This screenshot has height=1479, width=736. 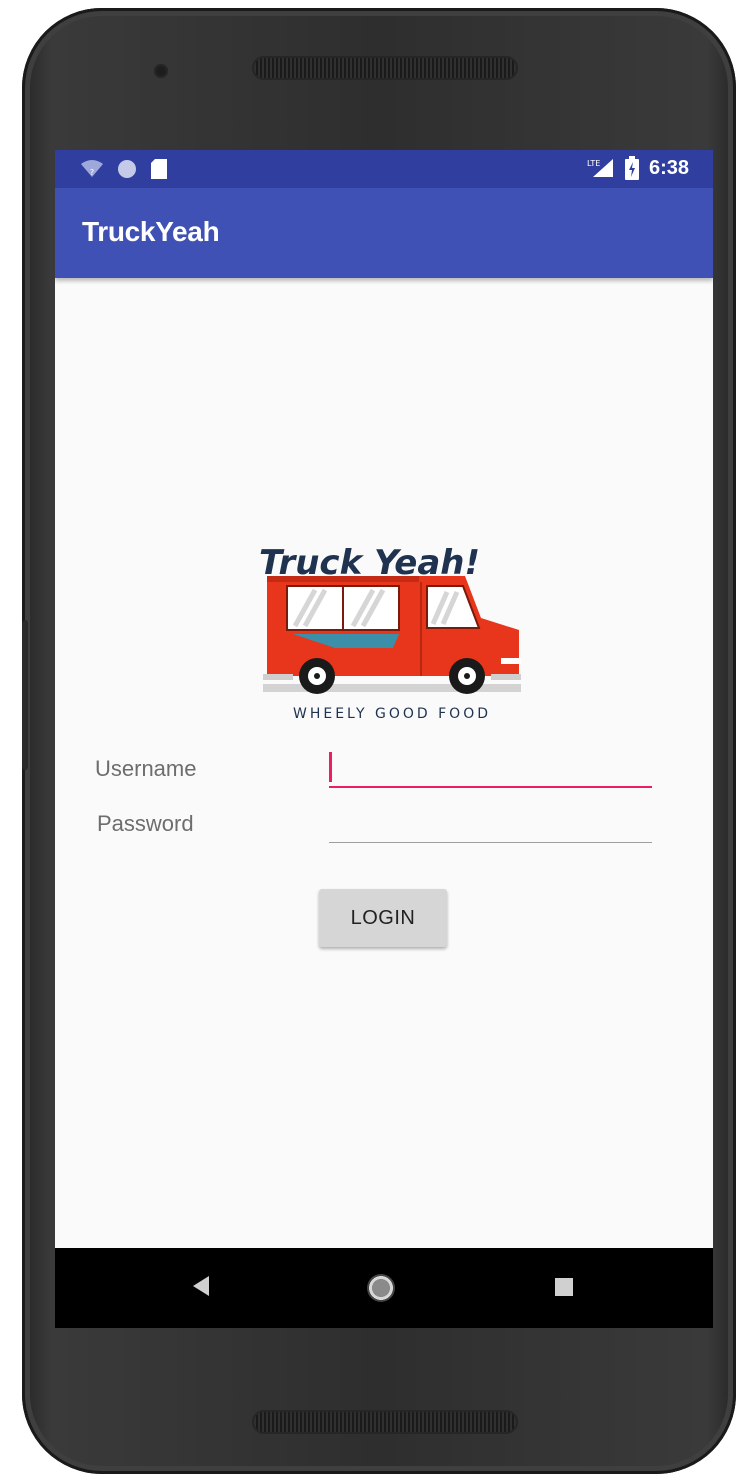 What do you see at coordinates (330, 767) in the screenshot?
I see `text-cursor` at bounding box center [330, 767].